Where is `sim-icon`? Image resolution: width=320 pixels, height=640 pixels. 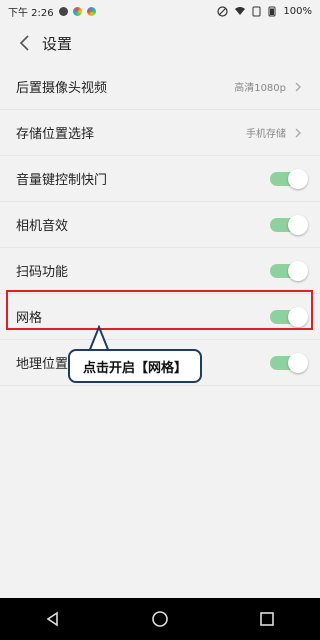 sim-icon is located at coordinates (256, 11).